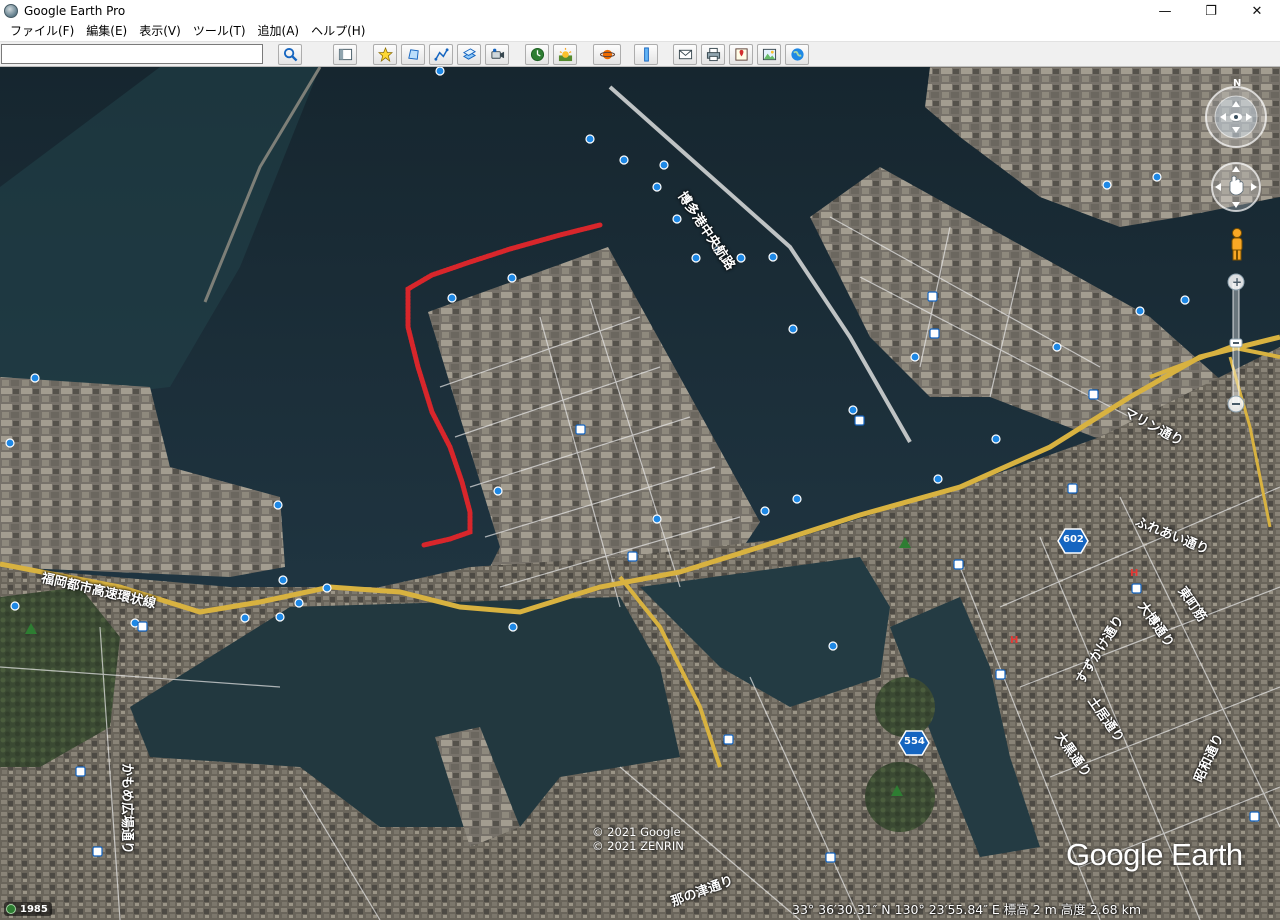  I want to click on add-path-button, so click(441, 54).